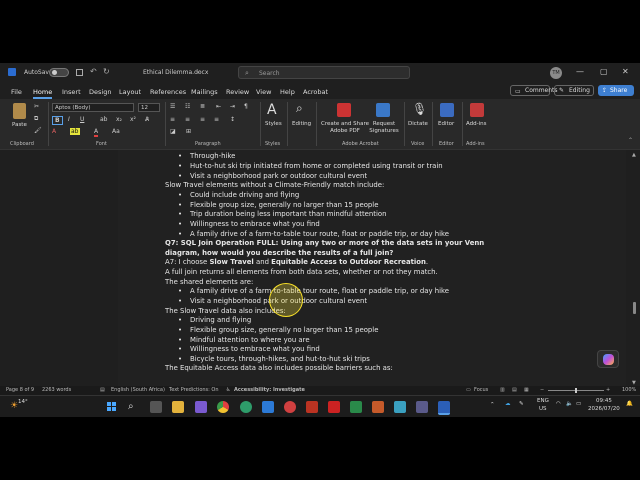 This screenshot has height=480, width=640. I want to click on zoom-level: 100%, so click(629, 390).